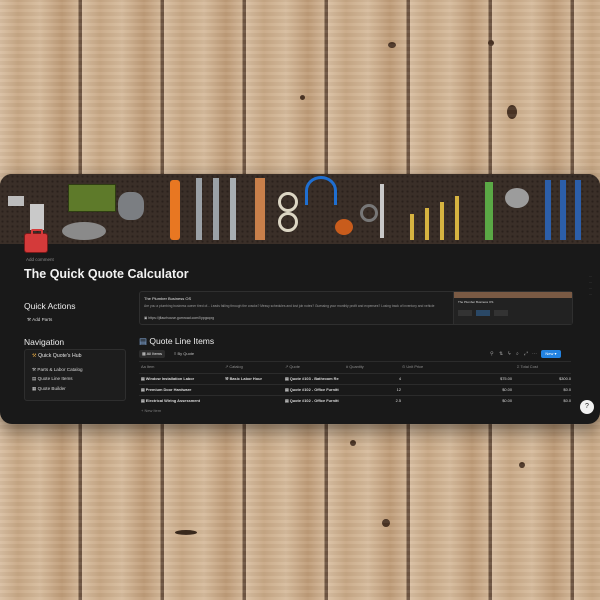 This screenshot has width=600, height=600. Describe the element at coordinates (151, 410) in the screenshot. I see `new-item-button: + New item` at that location.